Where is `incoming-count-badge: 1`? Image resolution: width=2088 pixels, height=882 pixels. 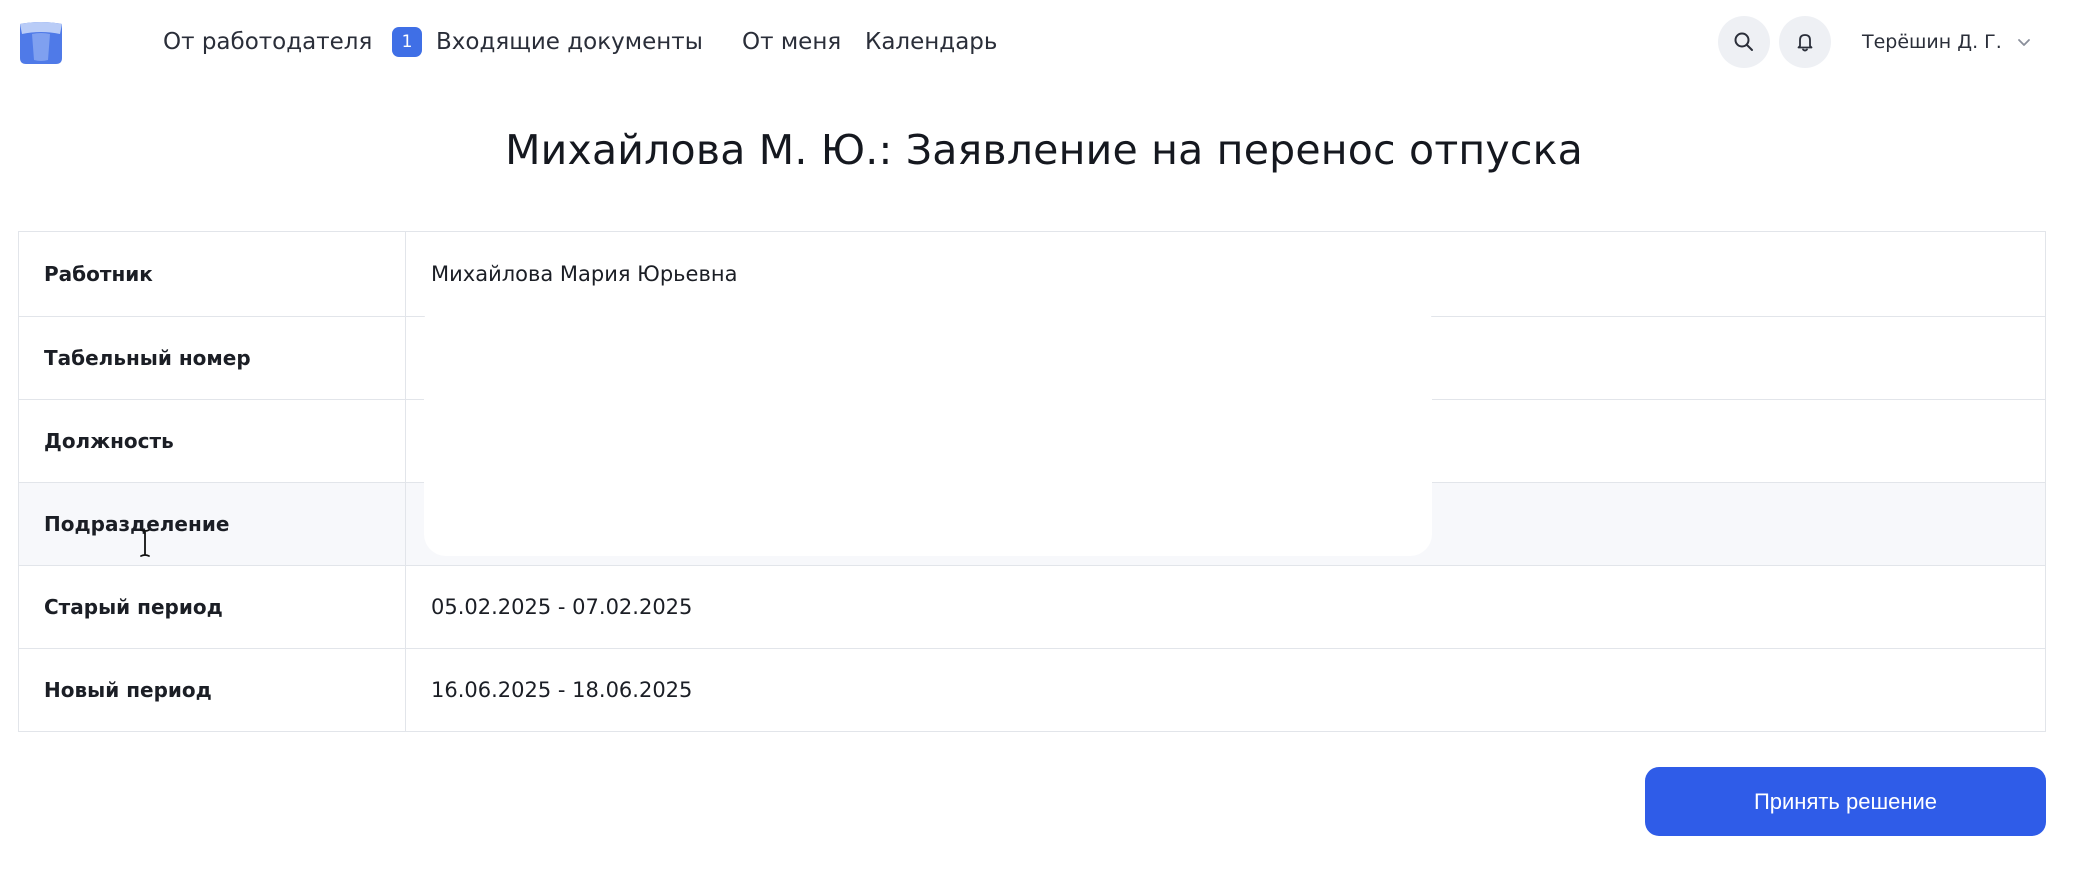 incoming-count-badge: 1 is located at coordinates (407, 42).